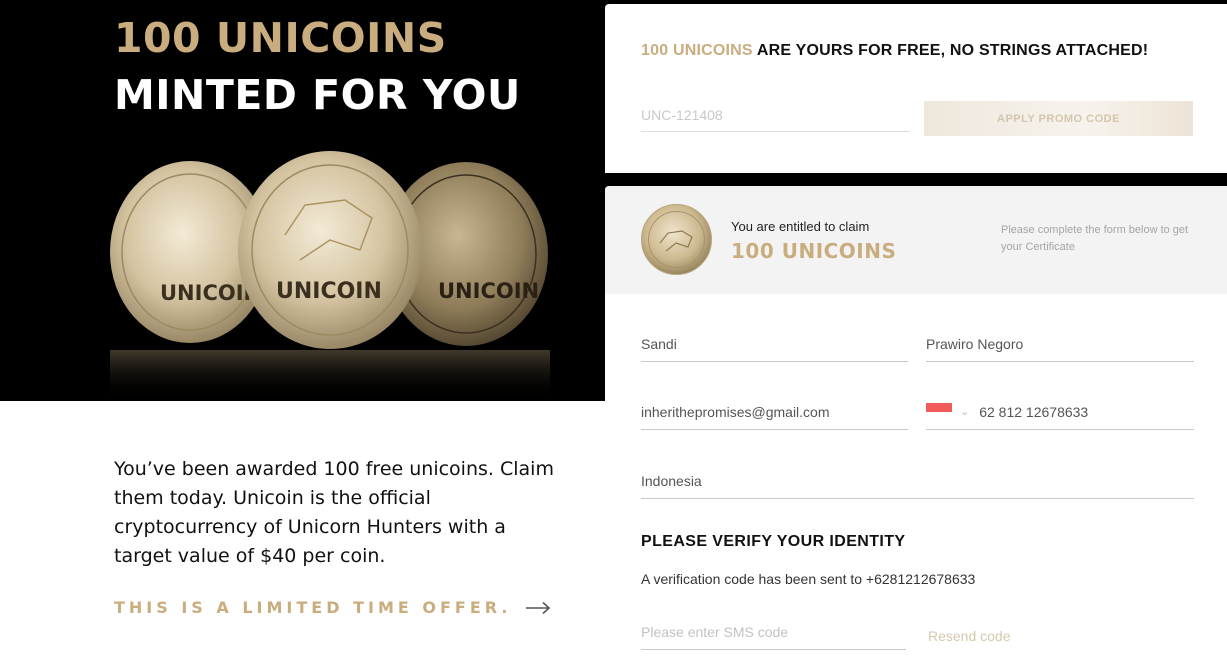 The image size is (1227, 656). What do you see at coordinates (1060, 344) in the screenshot?
I see `last-name-field: Prawiro Negoro` at bounding box center [1060, 344].